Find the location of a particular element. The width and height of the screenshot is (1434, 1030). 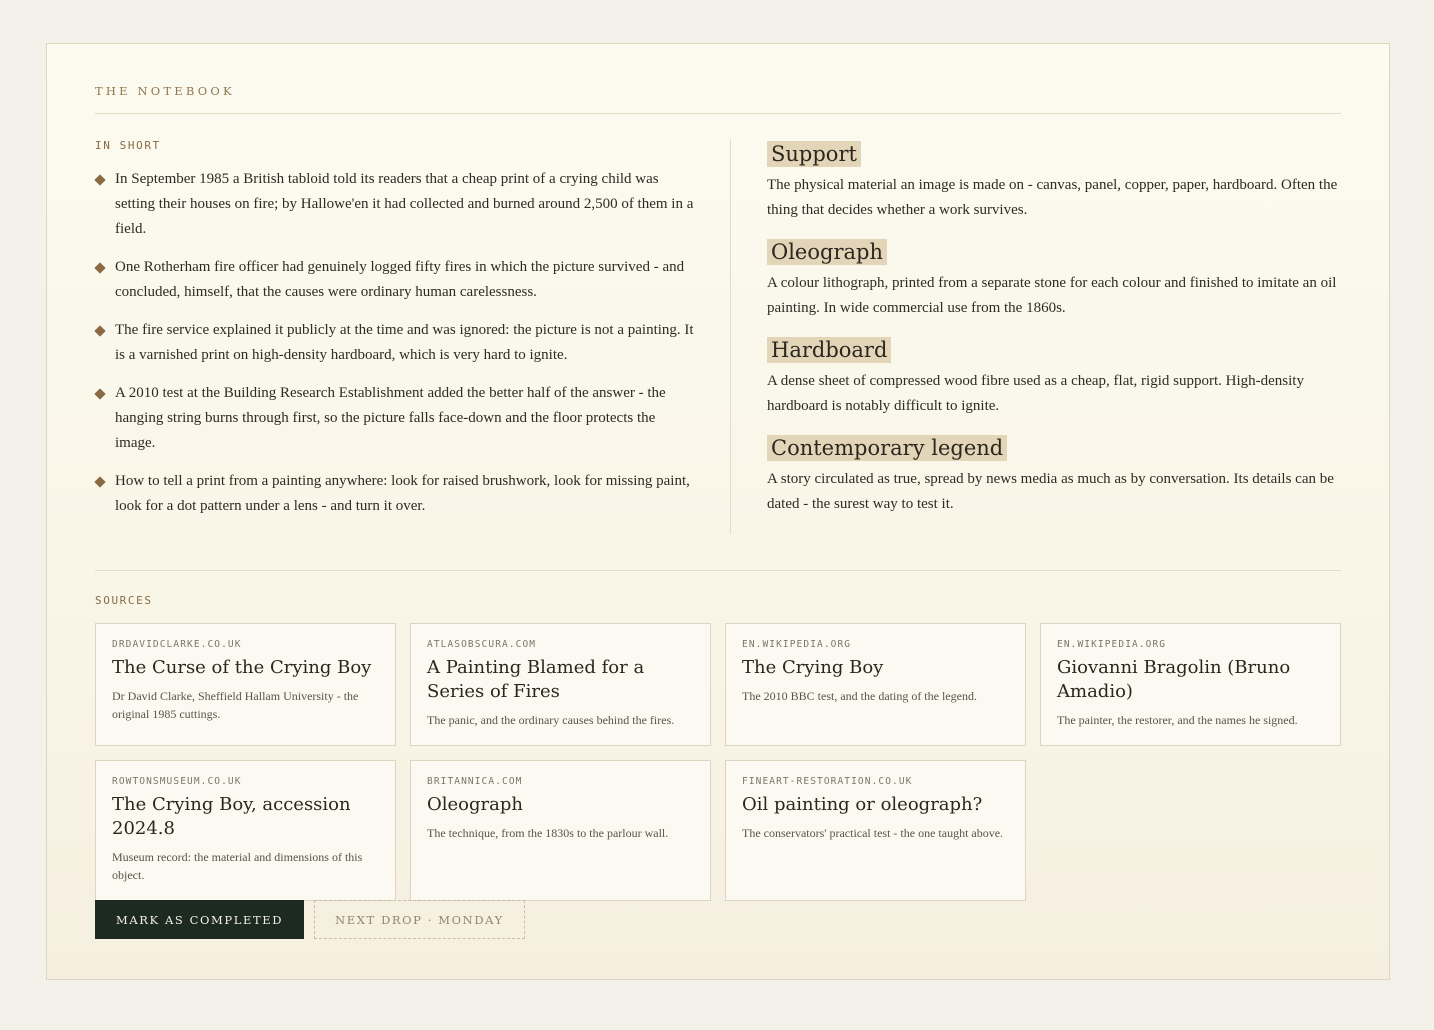

header-divider is located at coordinates (718, 113).